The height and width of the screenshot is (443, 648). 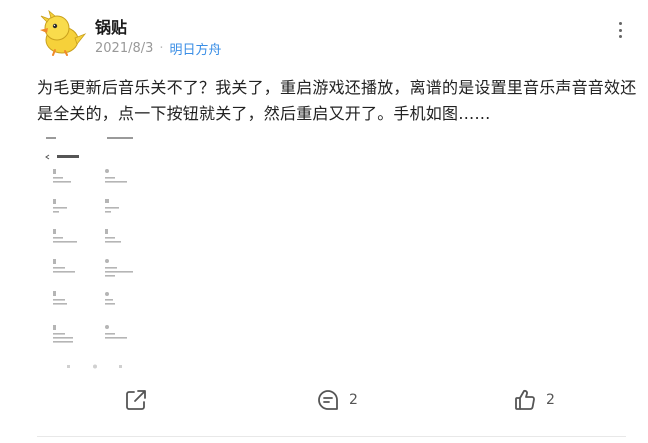 What do you see at coordinates (196, 48) in the screenshot?
I see `game-tag: 明日方舟` at bounding box center [196, 48].